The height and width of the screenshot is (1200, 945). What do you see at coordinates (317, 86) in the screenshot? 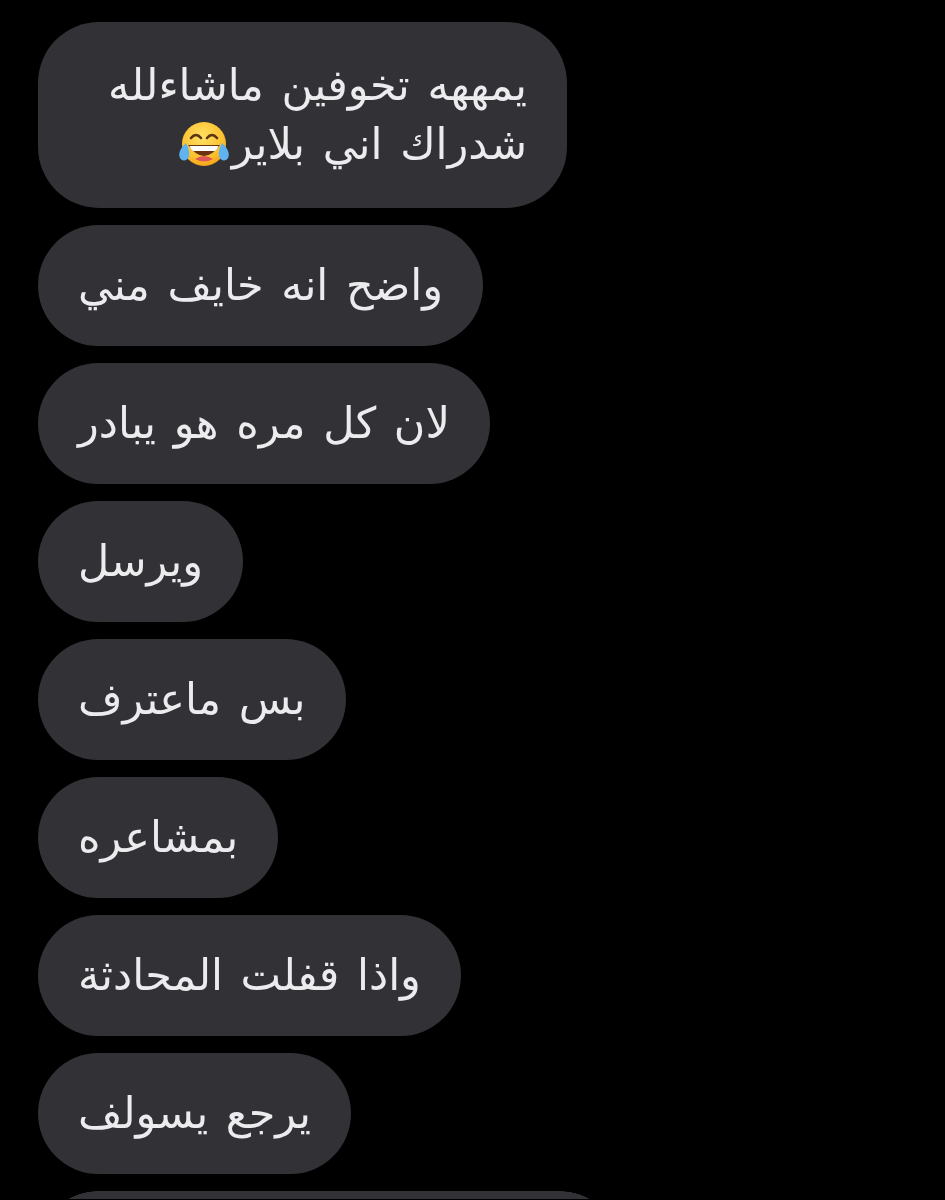
I see `message-text: يمههه تخوفين ماشاءلله` at bounding box center [317, 86].